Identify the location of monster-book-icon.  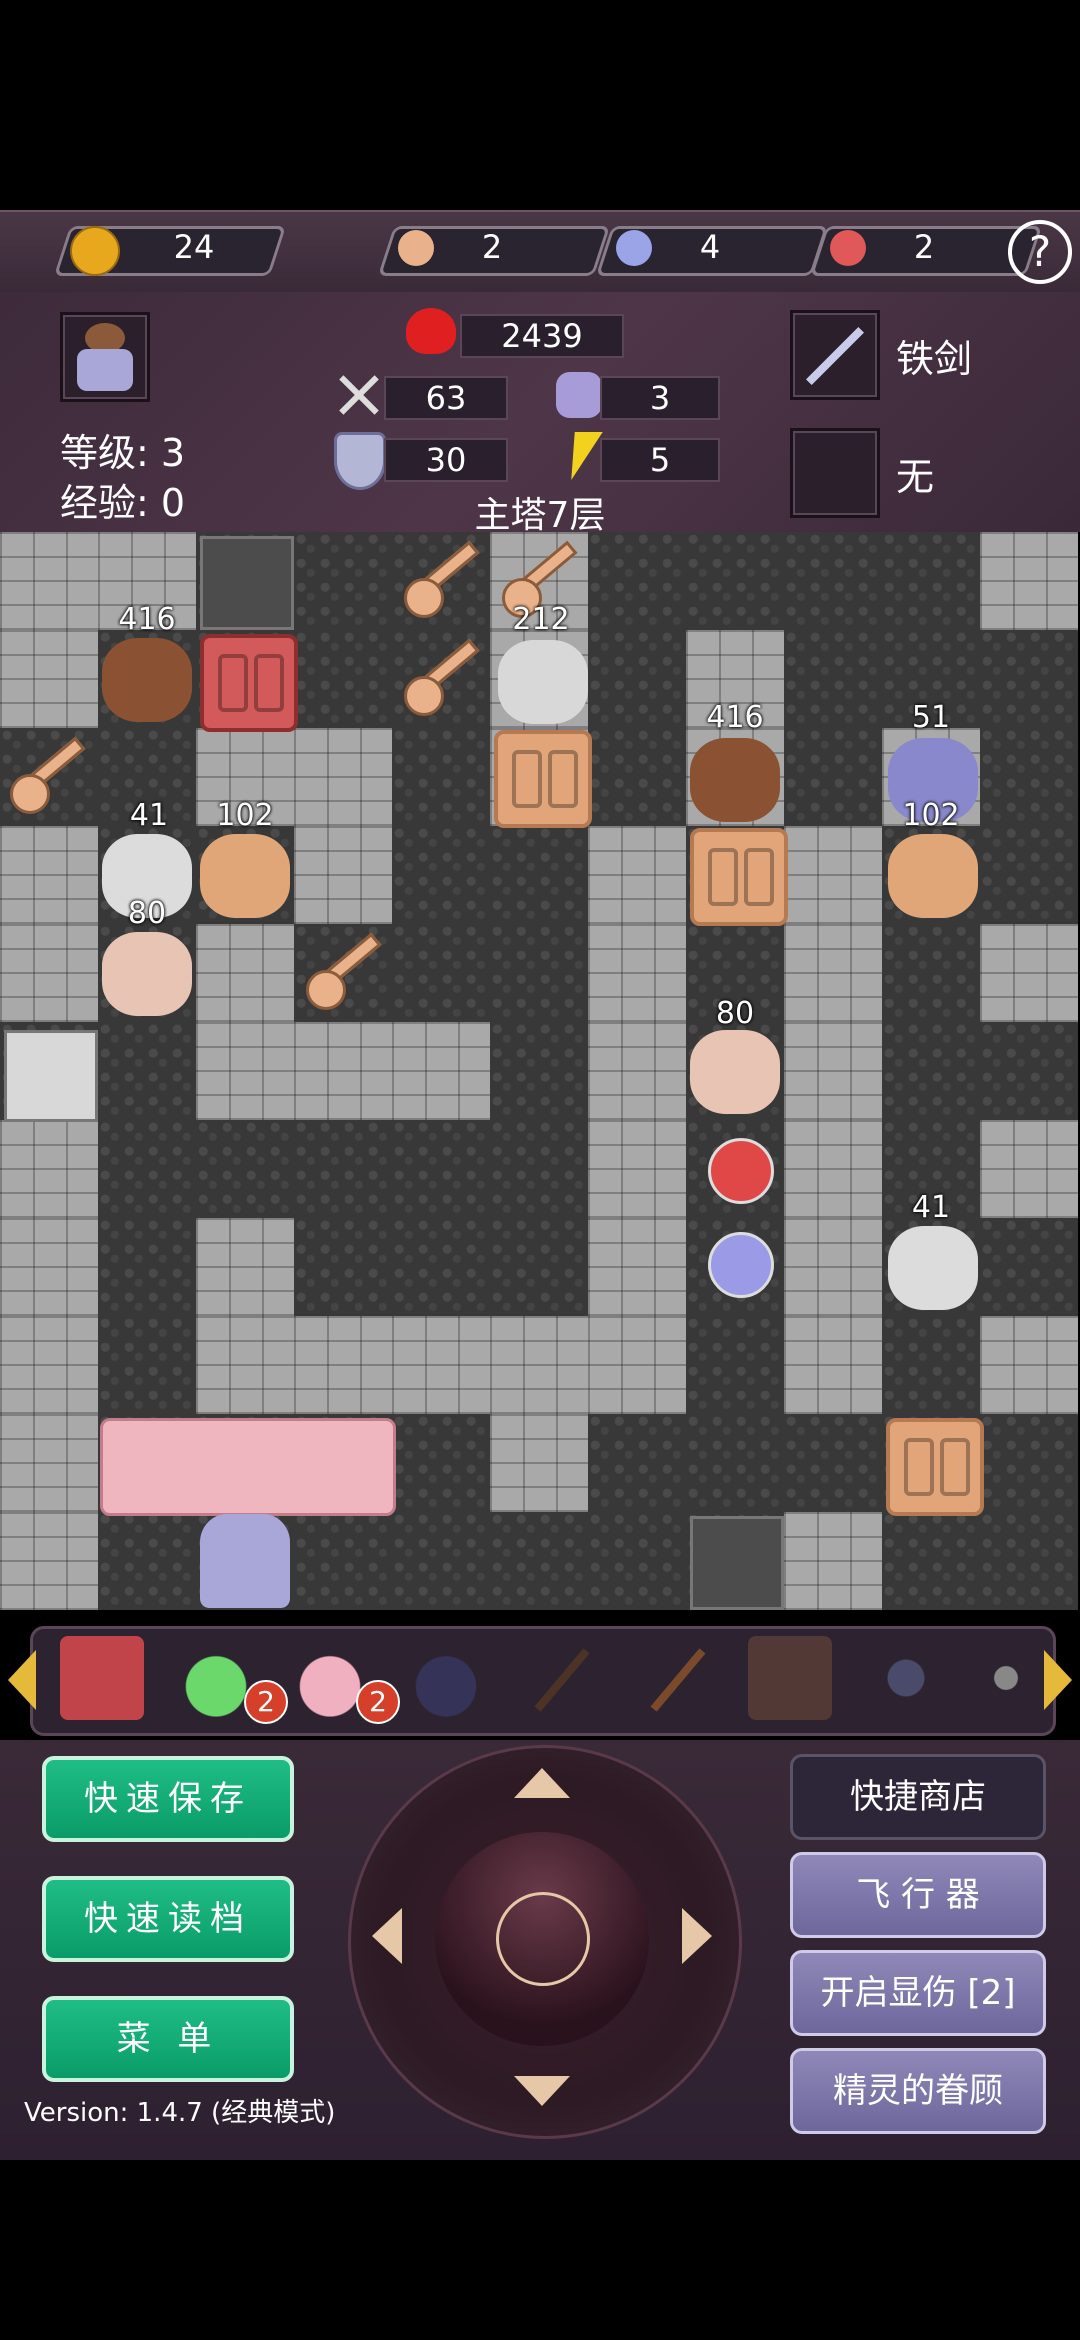
(102, 1678).